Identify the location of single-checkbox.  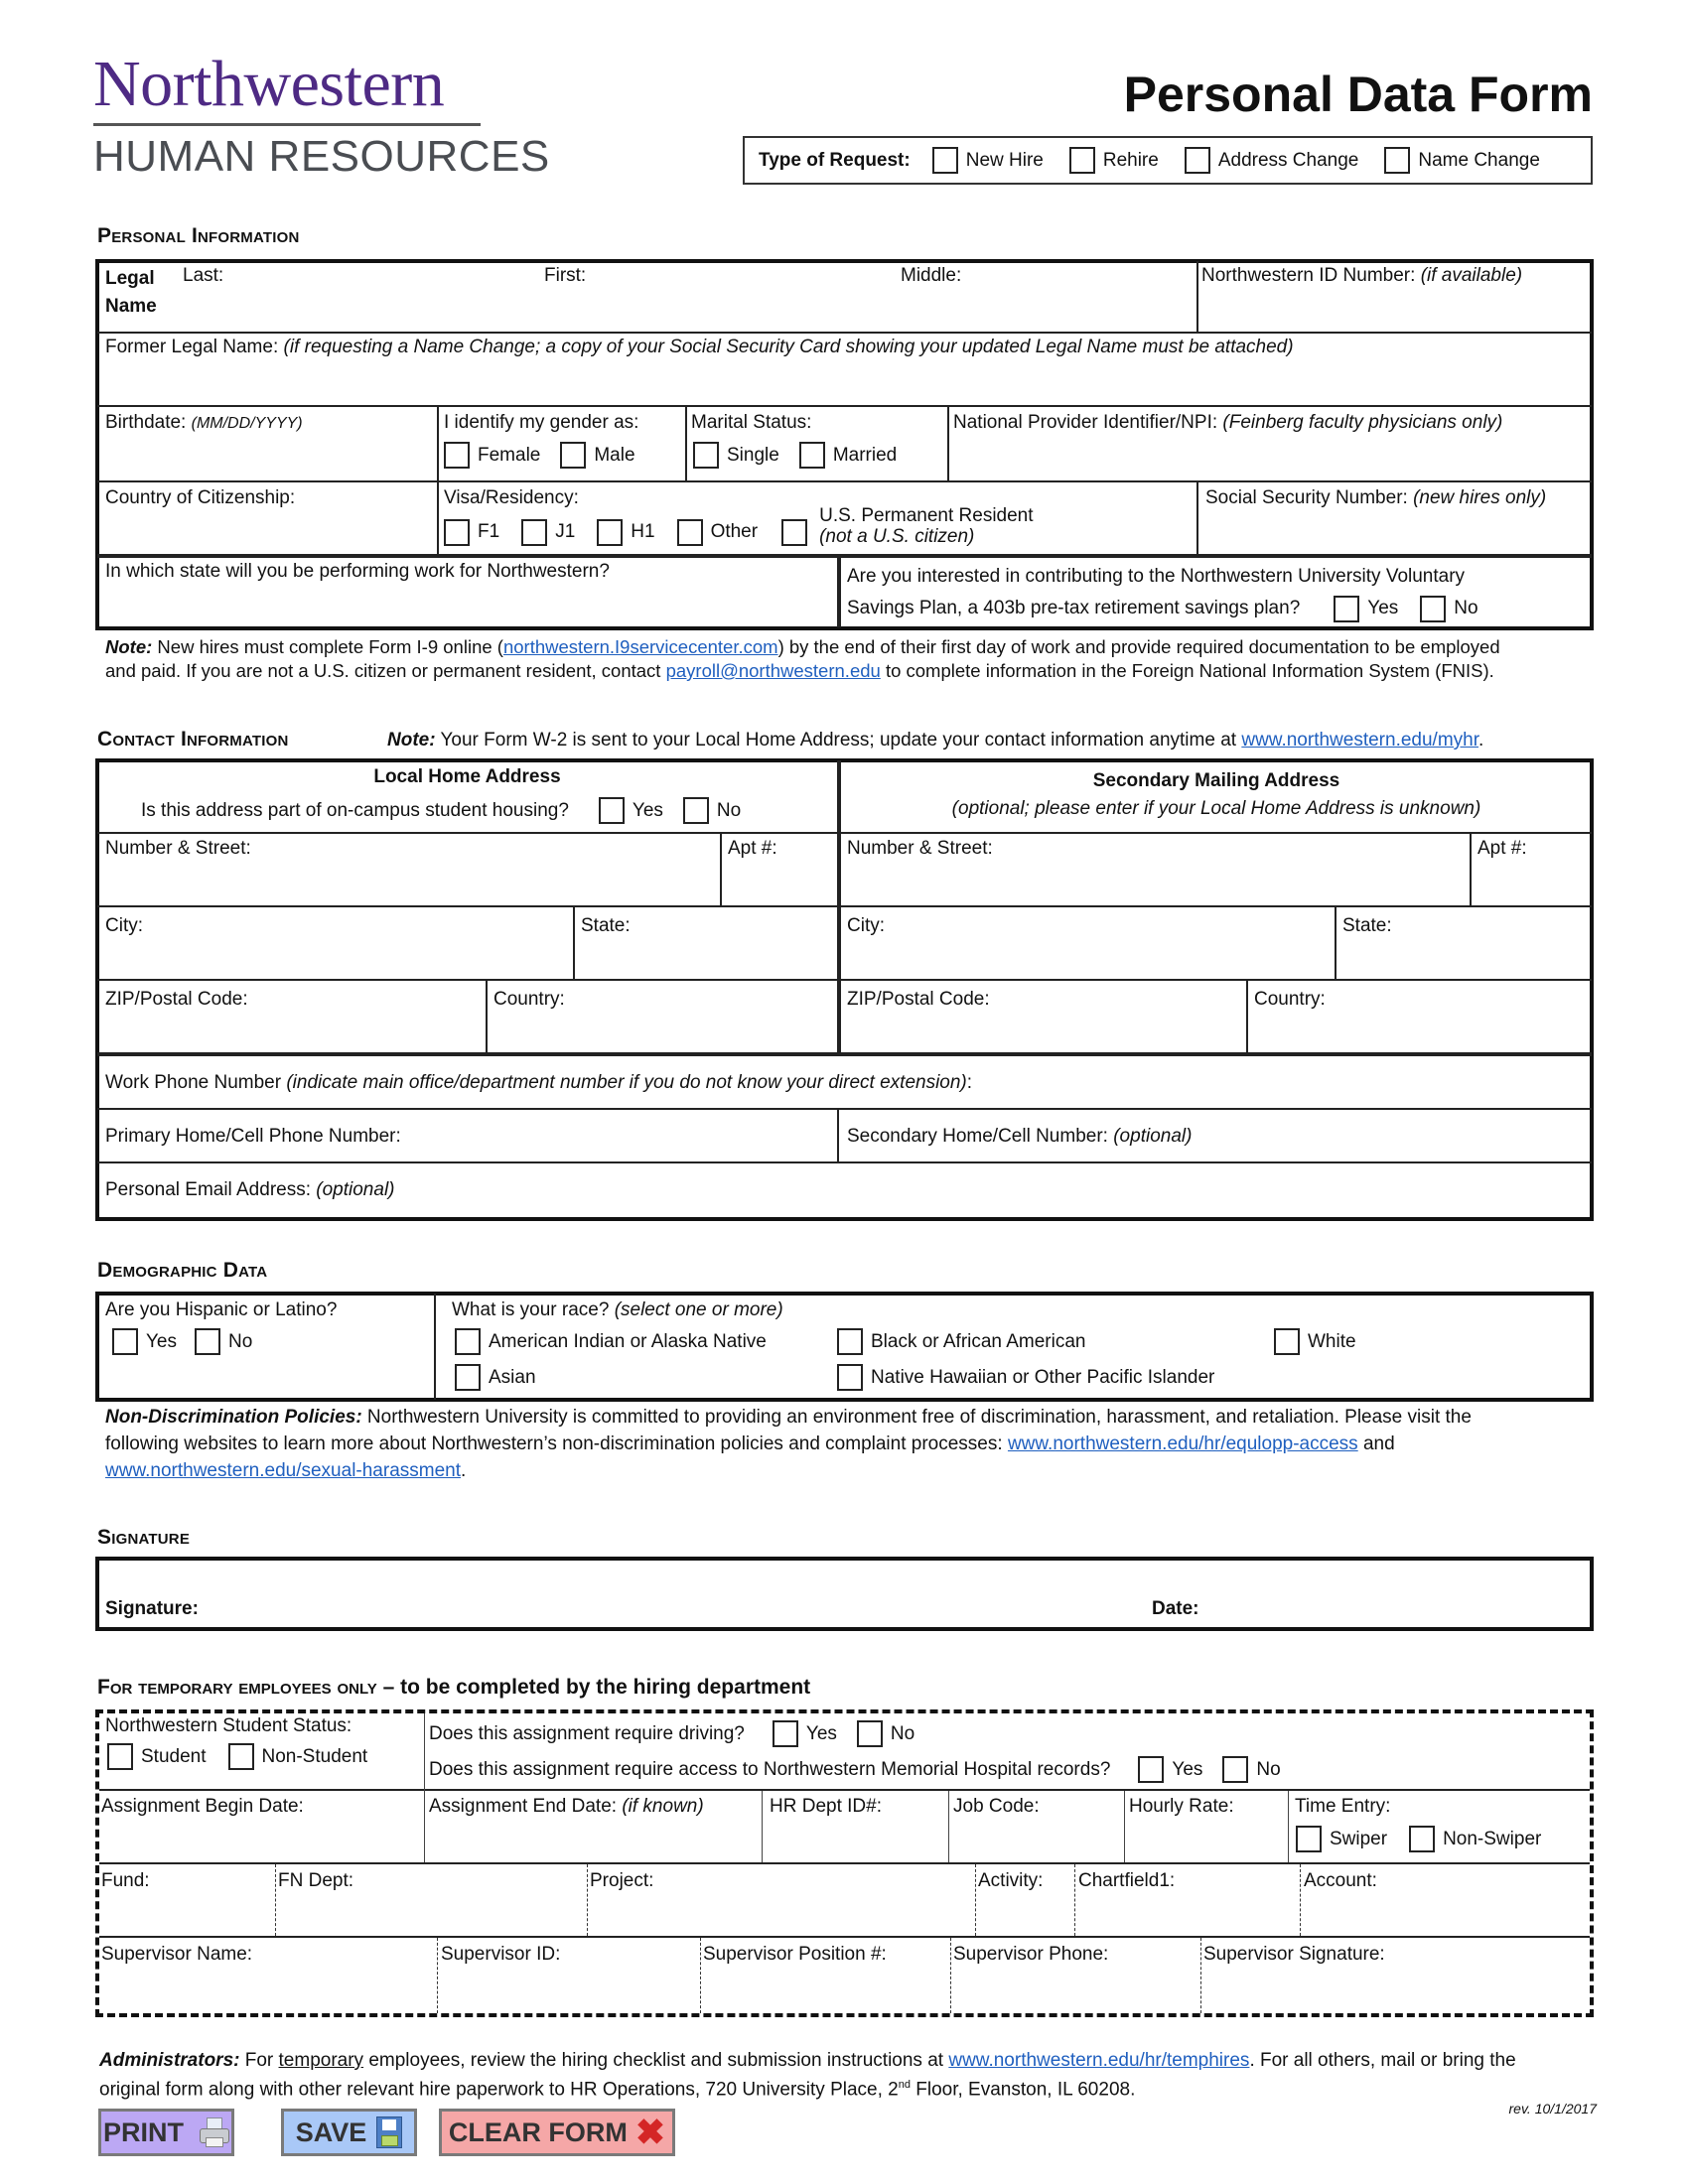
(706, 455).